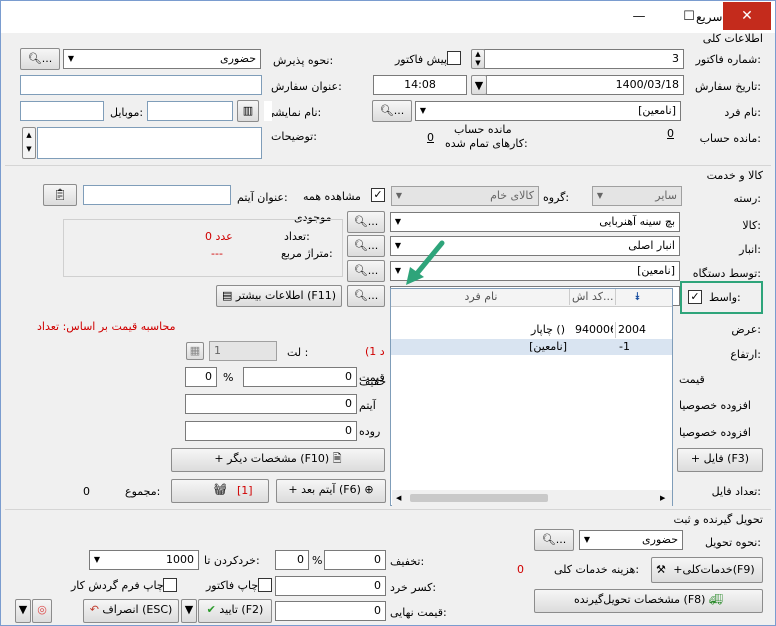  What do you see at coordinates (330, 586) in the screenshot?
I see `small-deduction-input: 0` at bounding box center [330, 586].